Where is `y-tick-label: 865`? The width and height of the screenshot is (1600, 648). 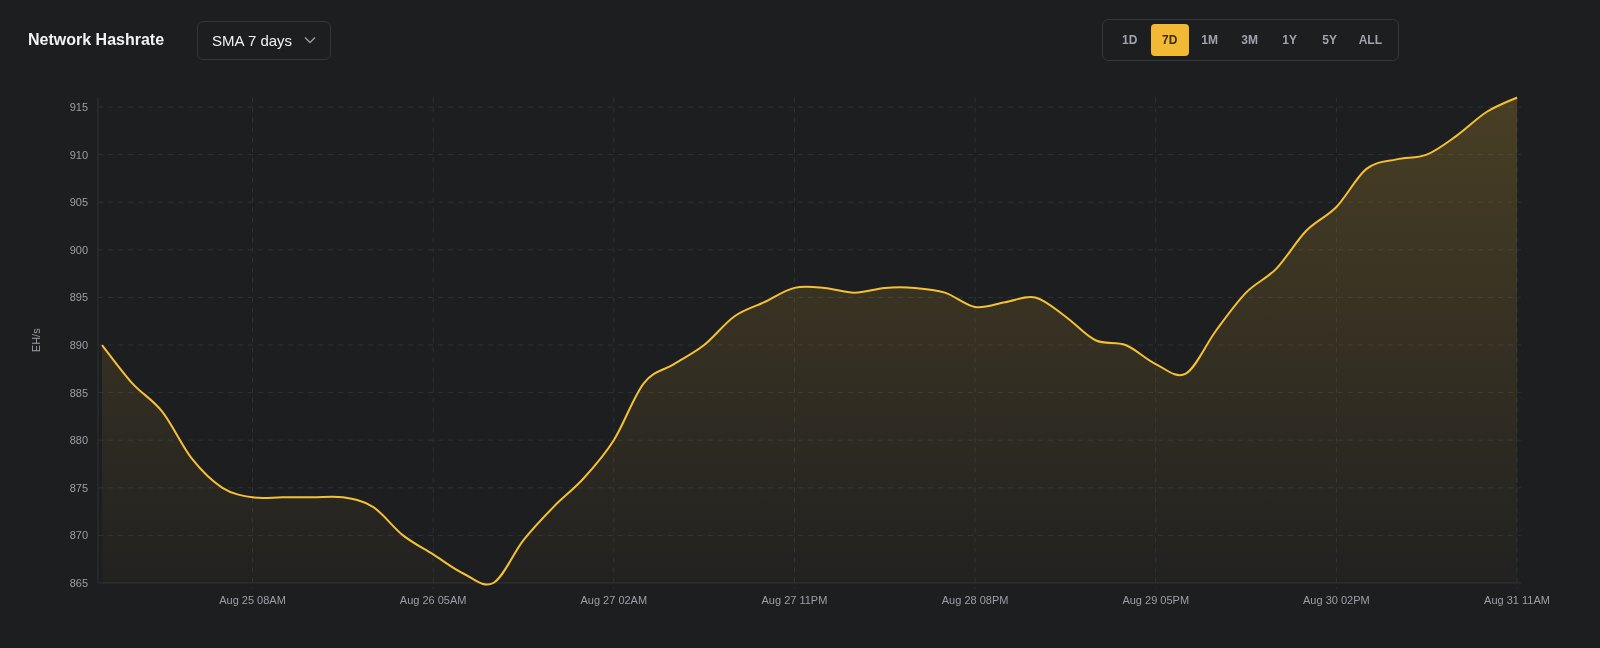
y-tick-label: 865 is located at coordinates (78, 583).